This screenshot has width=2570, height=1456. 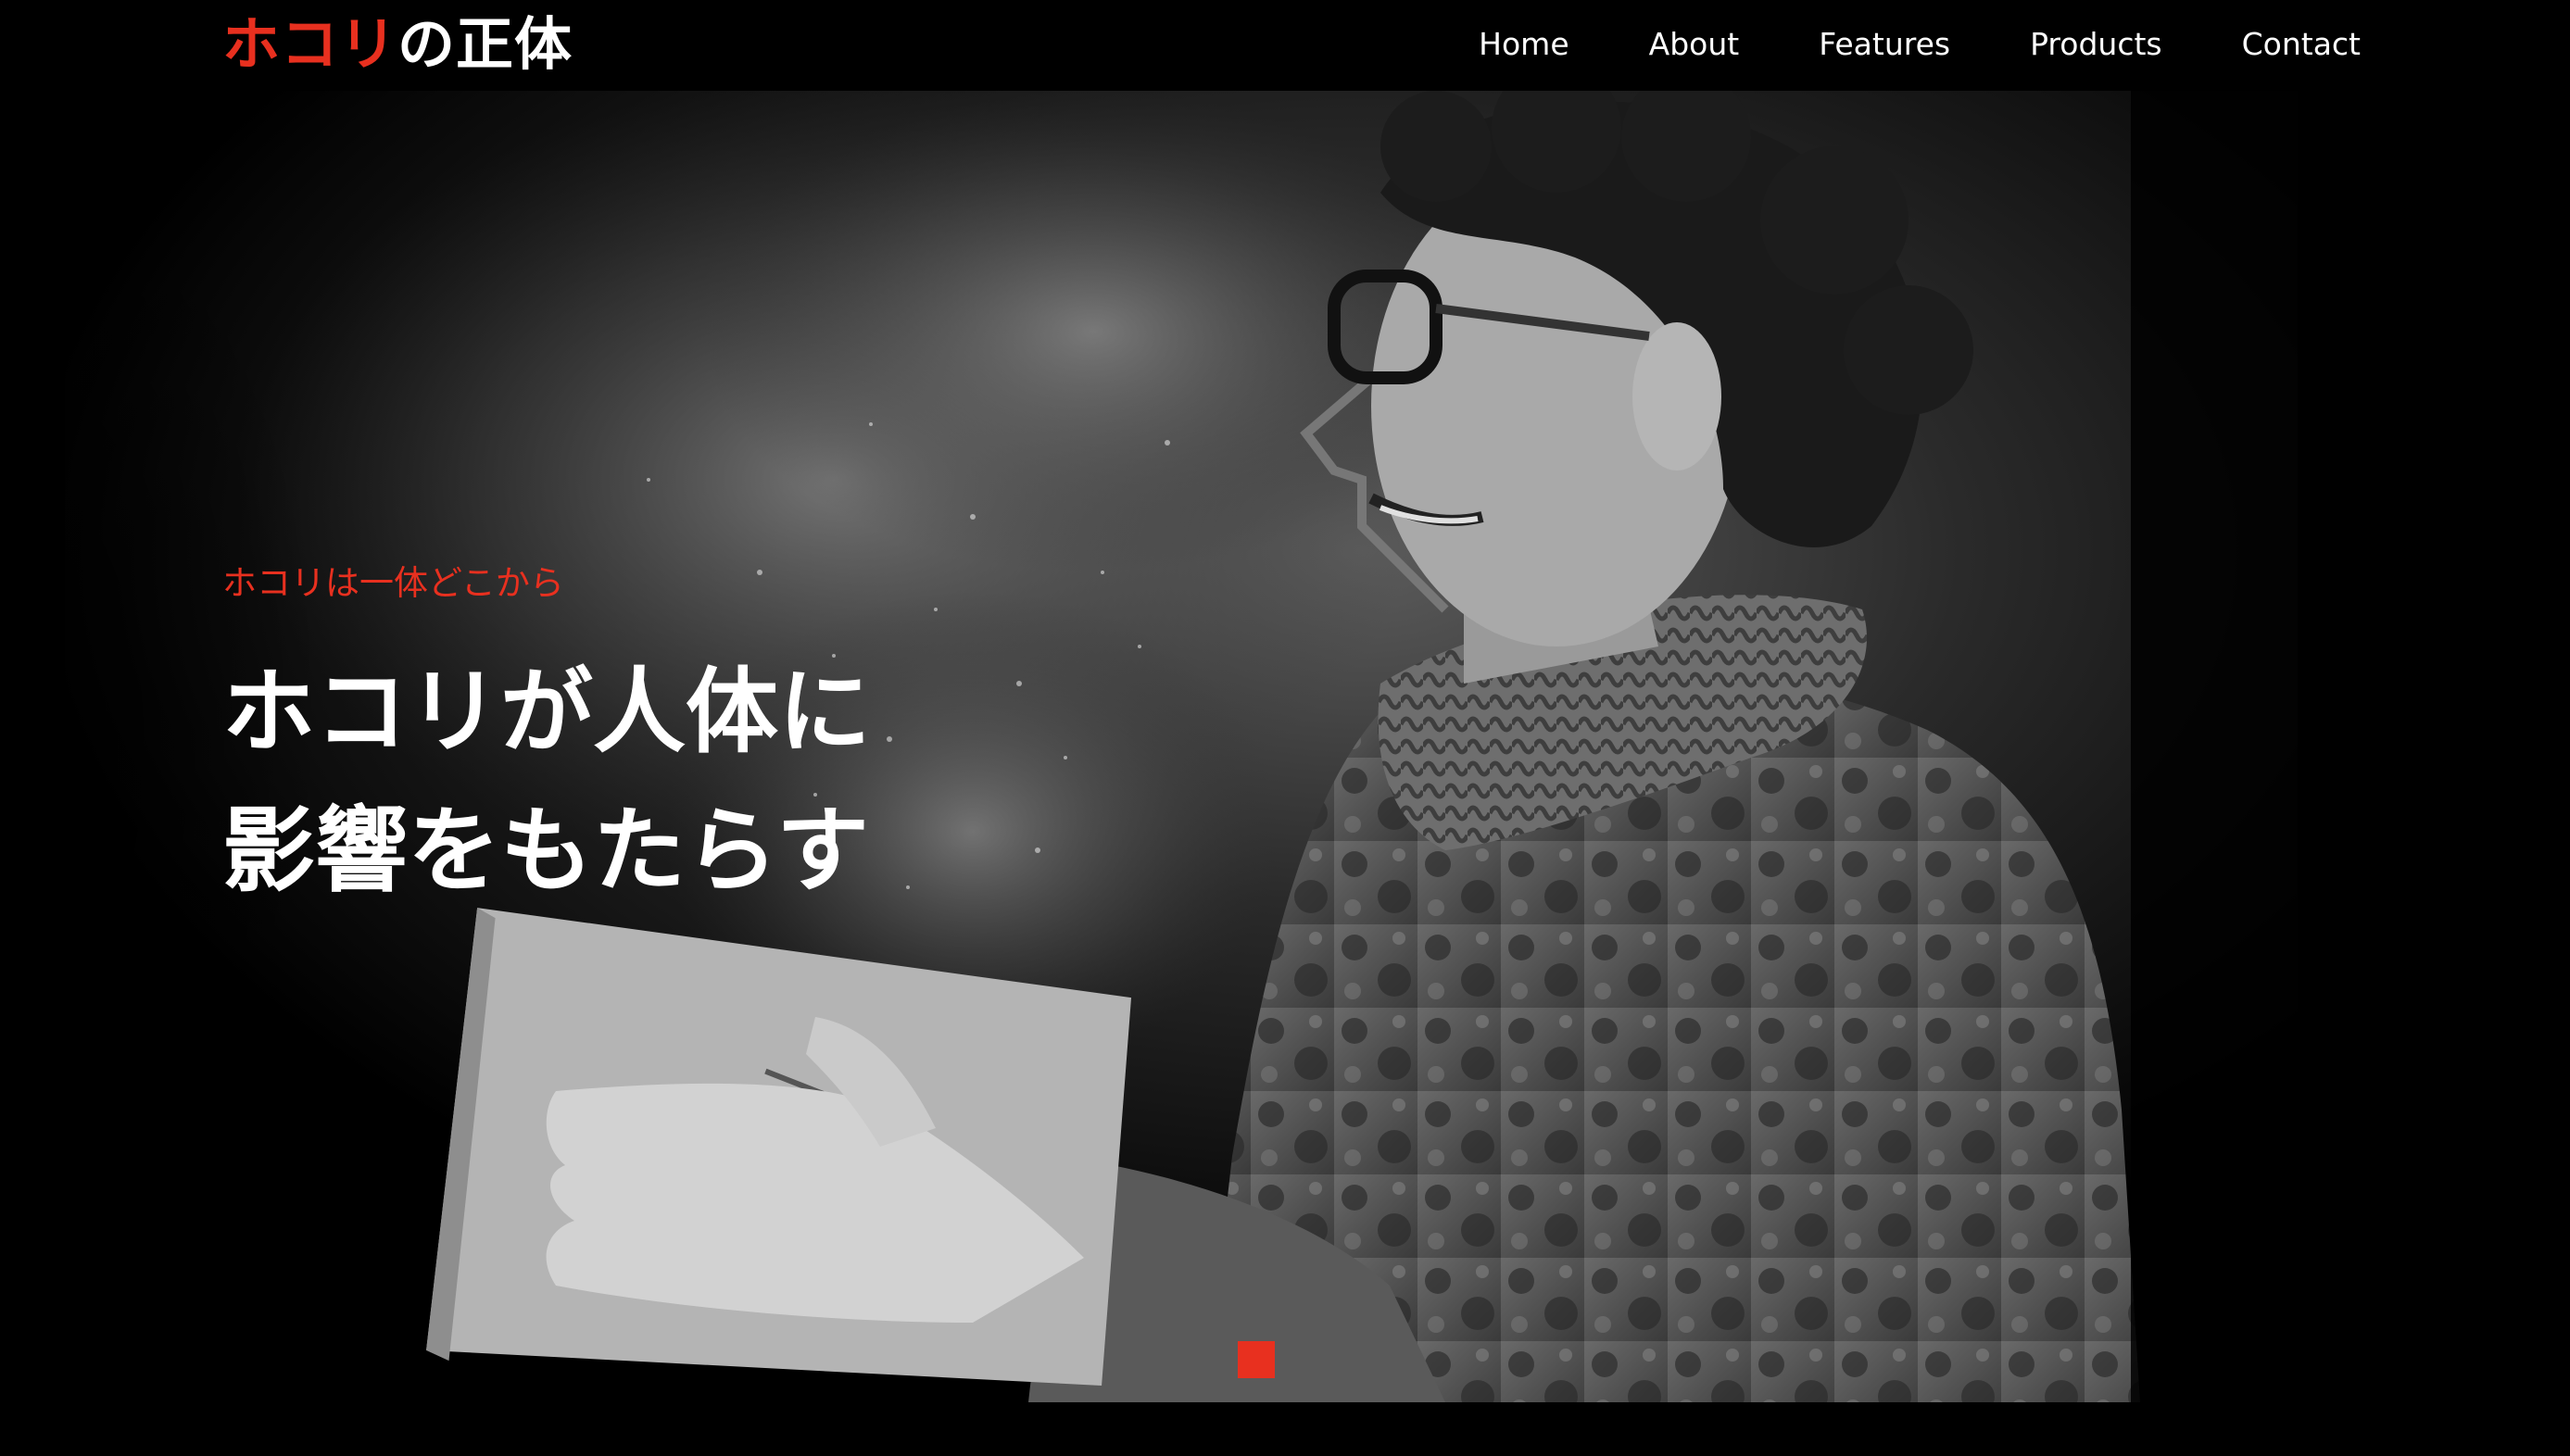 What do you see at coordinates (1884, 44) in the screenshot?
I see `nav-features-link: Features` at bounding box center [1884, 44].